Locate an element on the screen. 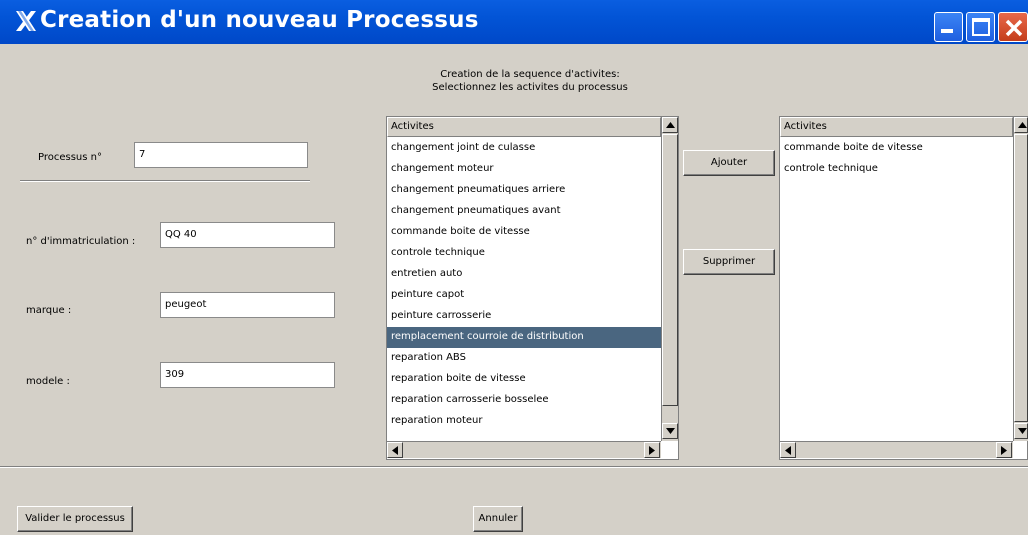  list-item: changement joint de culasse is located at coordinates (524, 148).